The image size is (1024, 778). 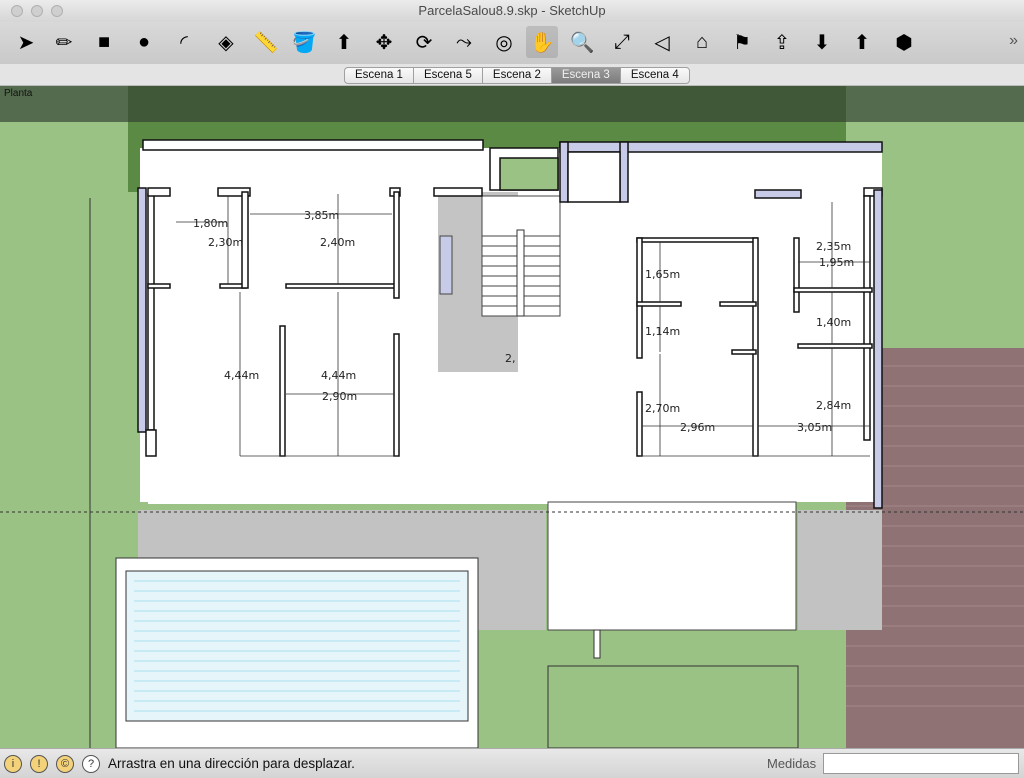 I want to click on move-tool-icon: ✥, so click(x=384, y=42).